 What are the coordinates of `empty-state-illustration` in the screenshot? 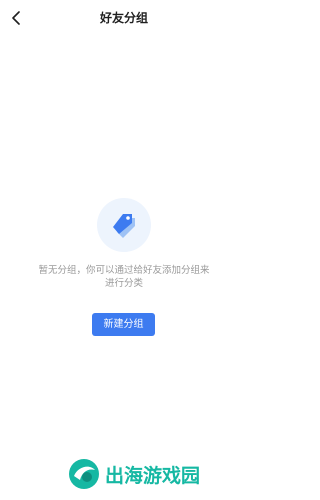 It's located at (124, 225).